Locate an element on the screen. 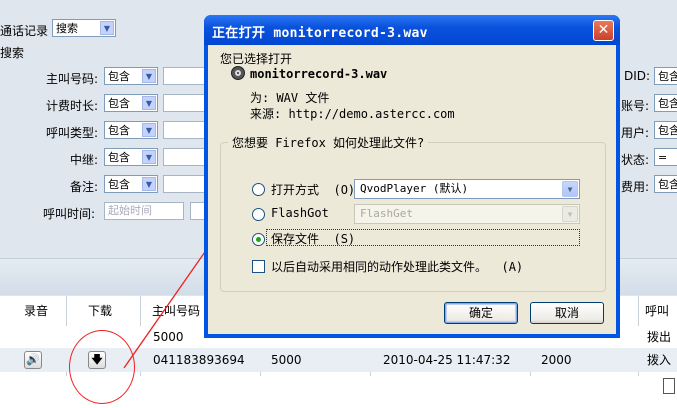 This screenshot has width=677, height=408. action-question: 您想要 Firefox 如何处理此文件? is located at coordinates (328, 142).